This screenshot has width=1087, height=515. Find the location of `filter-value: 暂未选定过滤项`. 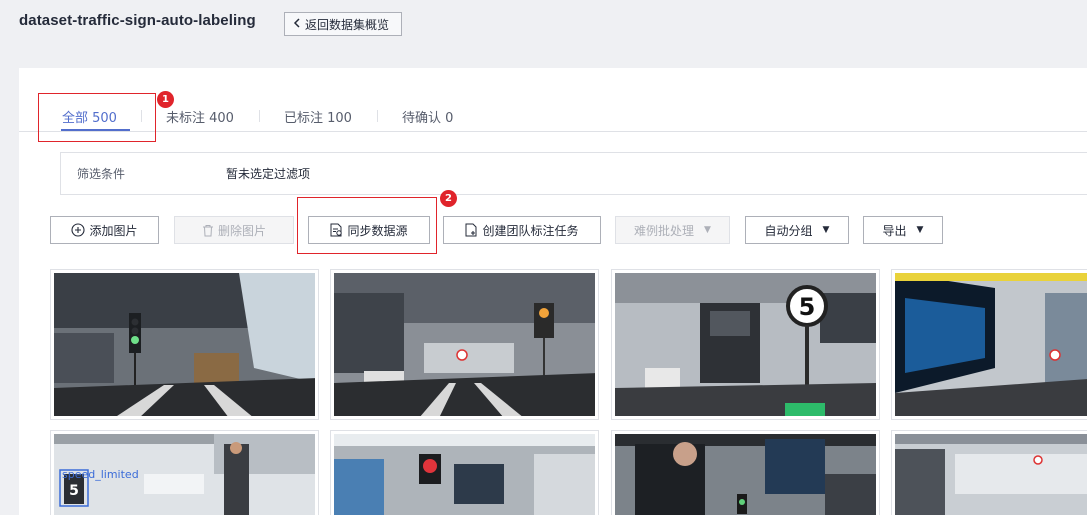

filter-value: 暂未选定过滤项 is located at coordinates (268, 174).